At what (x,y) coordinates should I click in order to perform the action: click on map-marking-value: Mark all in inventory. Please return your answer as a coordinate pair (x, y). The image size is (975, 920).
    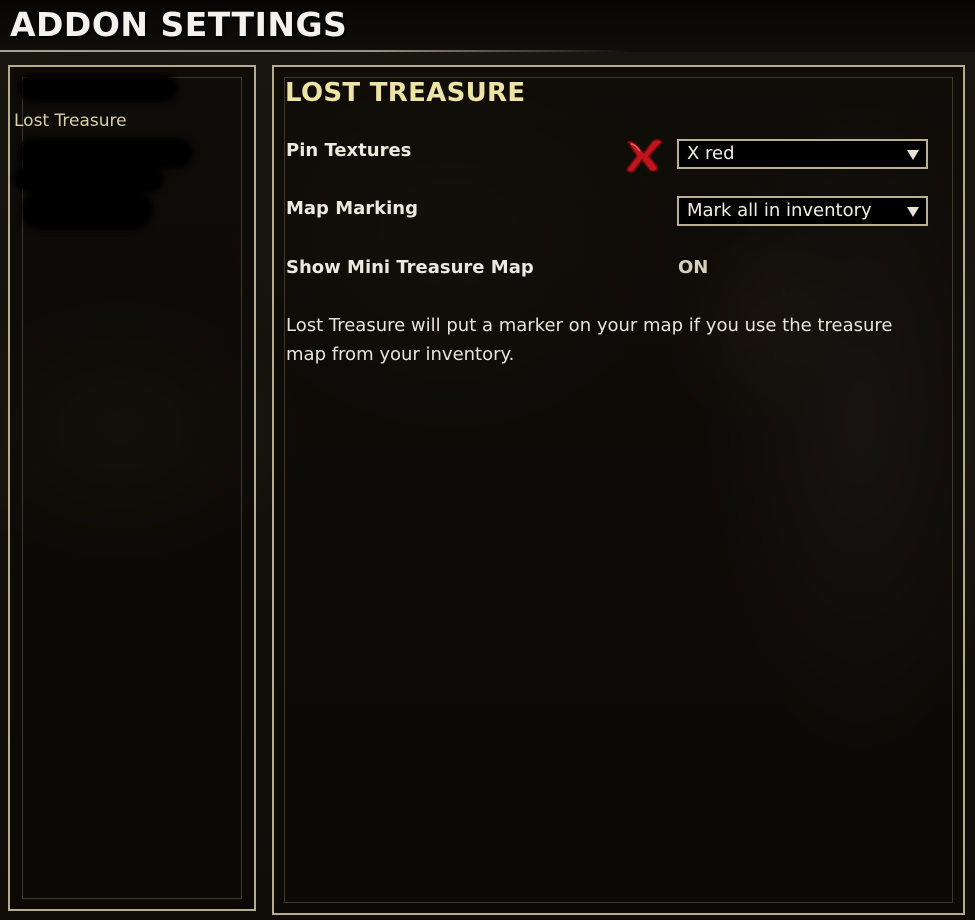
    Looking at the image, I should click on (779, 210).